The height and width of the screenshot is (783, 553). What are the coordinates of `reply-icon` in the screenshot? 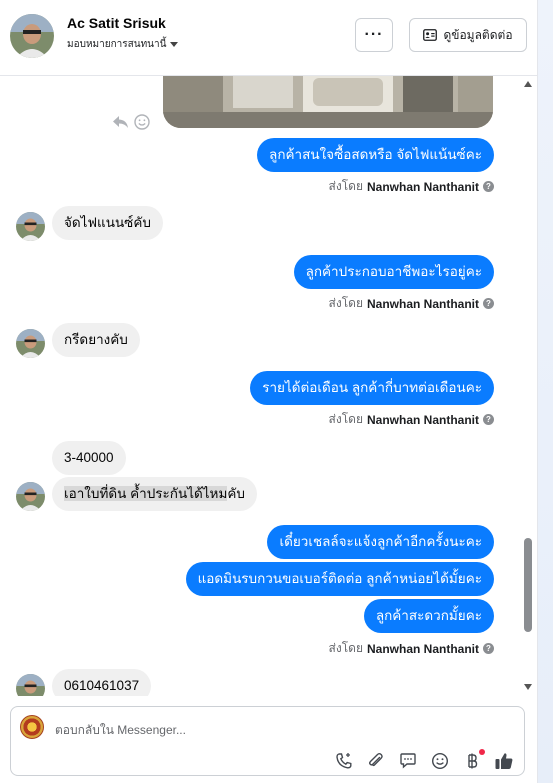 It's located at (121, 122).